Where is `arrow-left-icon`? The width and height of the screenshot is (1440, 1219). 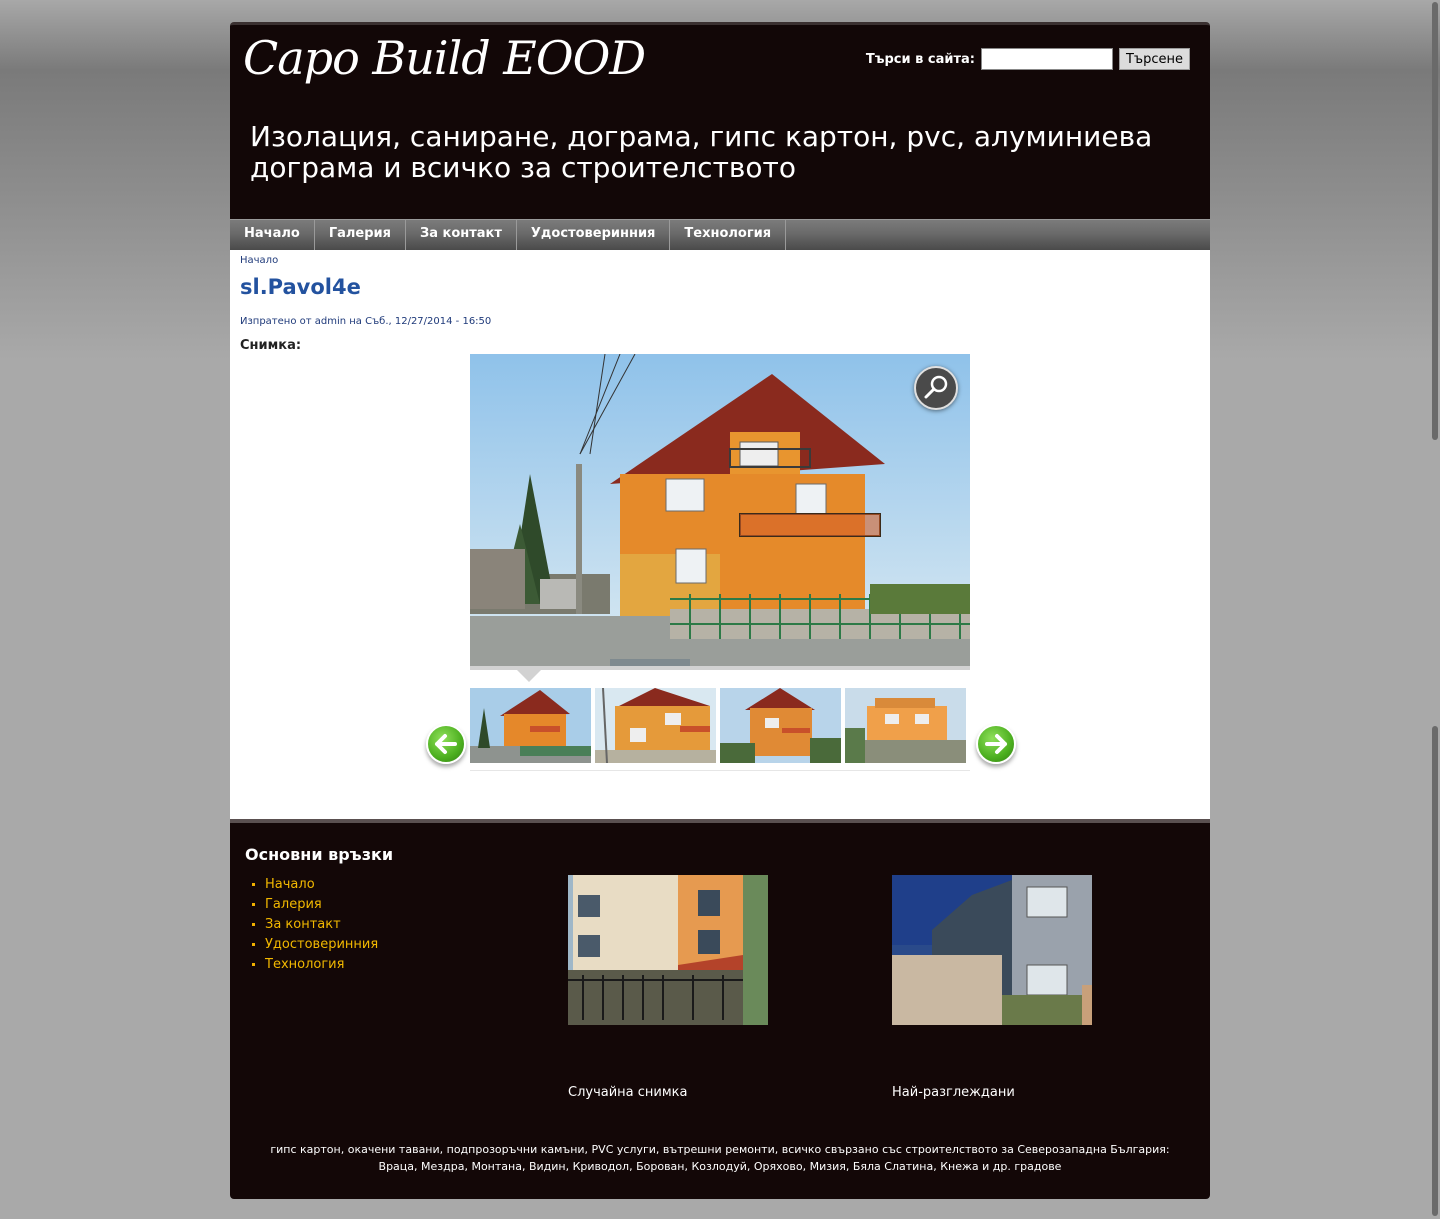
arrow-left-icon is located at coordinates (446, 744).